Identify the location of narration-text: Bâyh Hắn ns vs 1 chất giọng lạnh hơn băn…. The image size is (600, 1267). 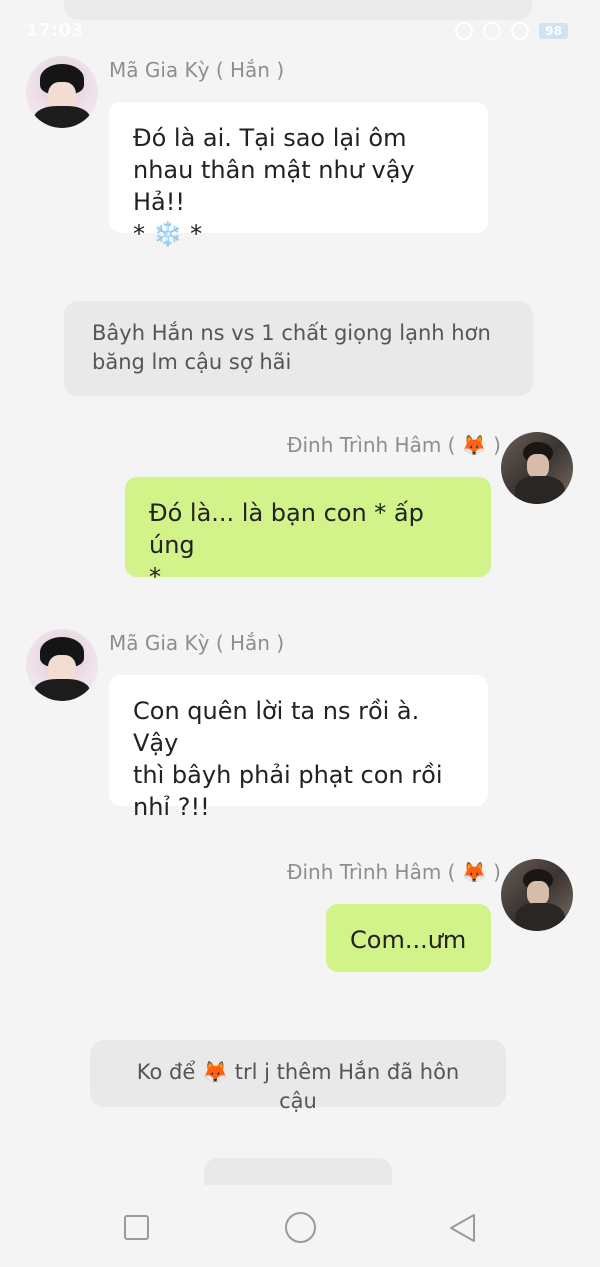
(291, 347).